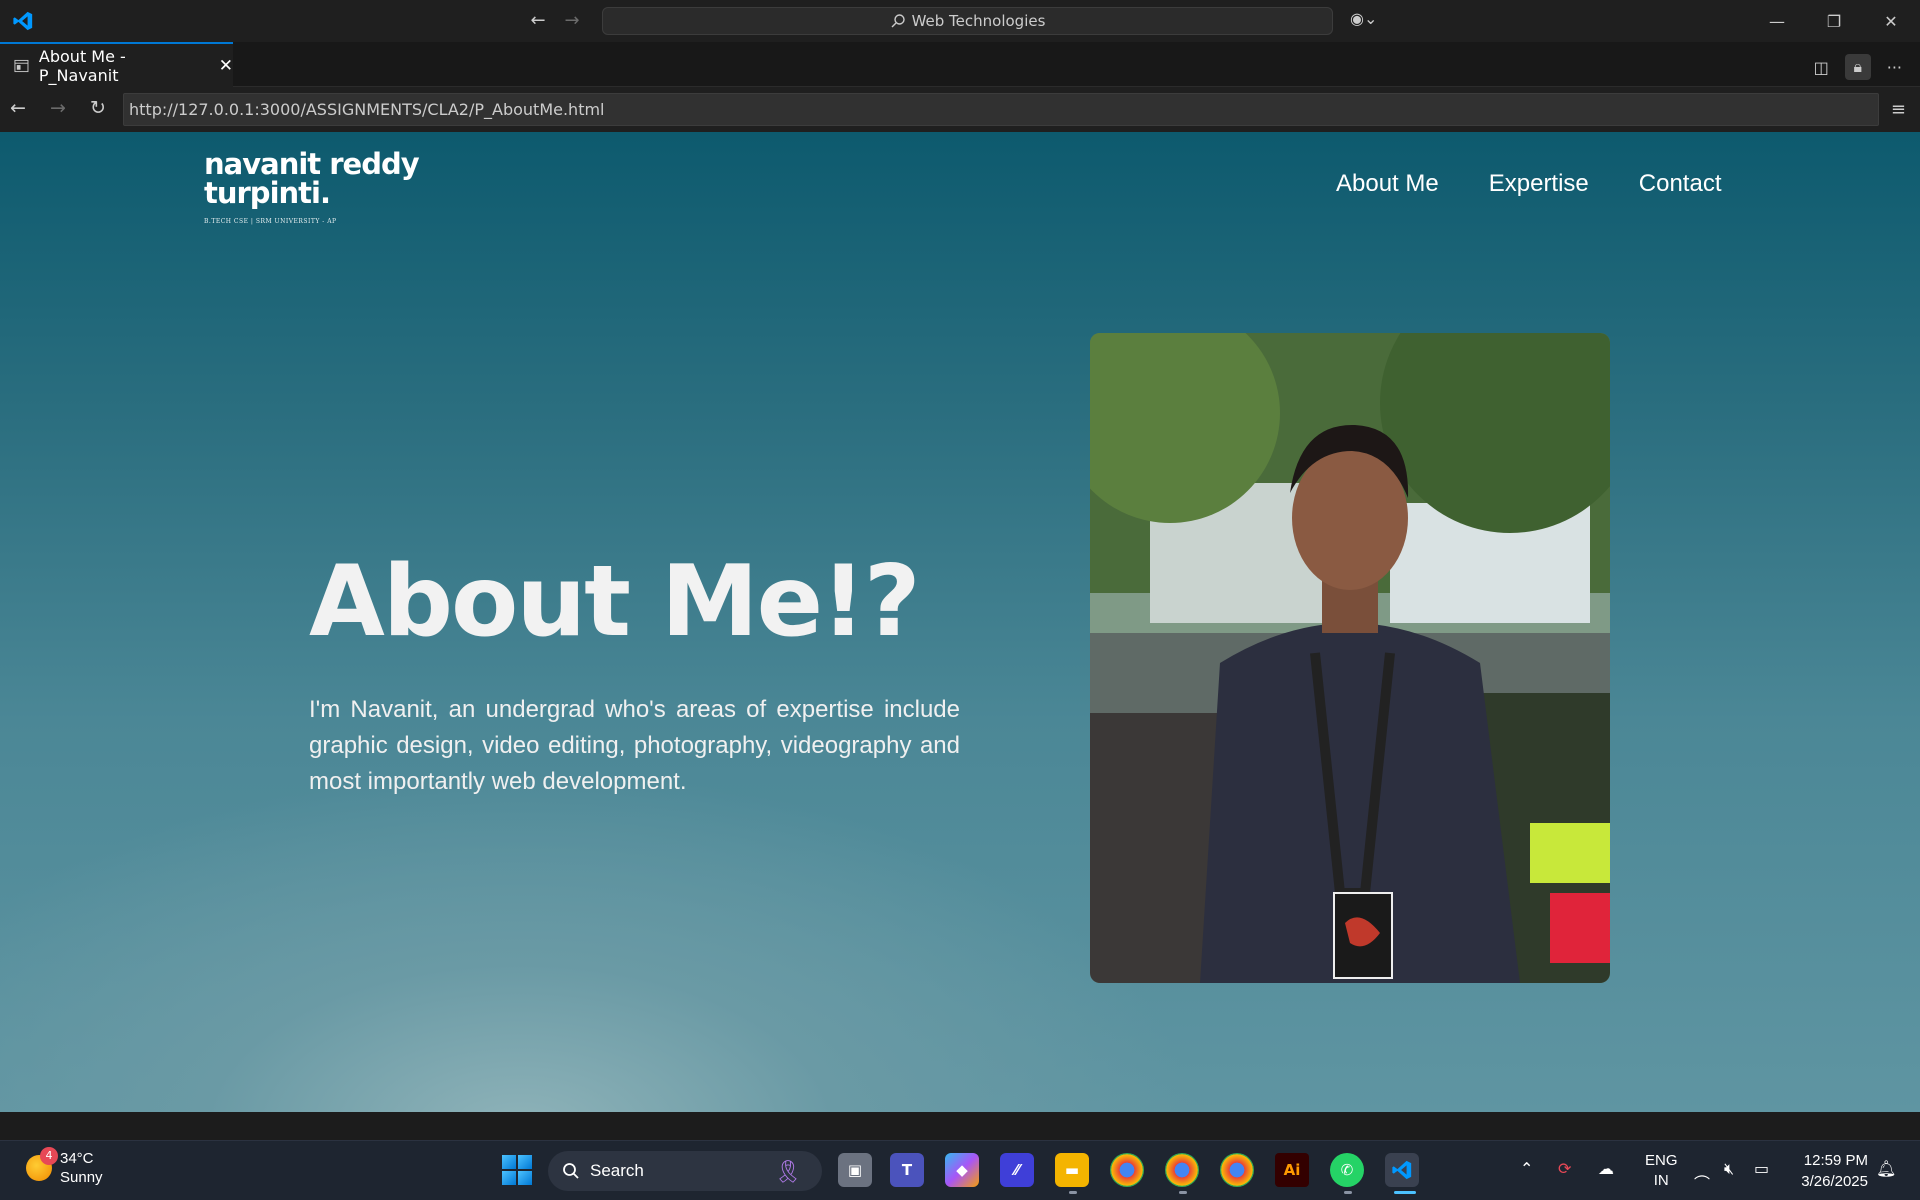  I want to click on lang-line2: IN, so click(1661, 1180).